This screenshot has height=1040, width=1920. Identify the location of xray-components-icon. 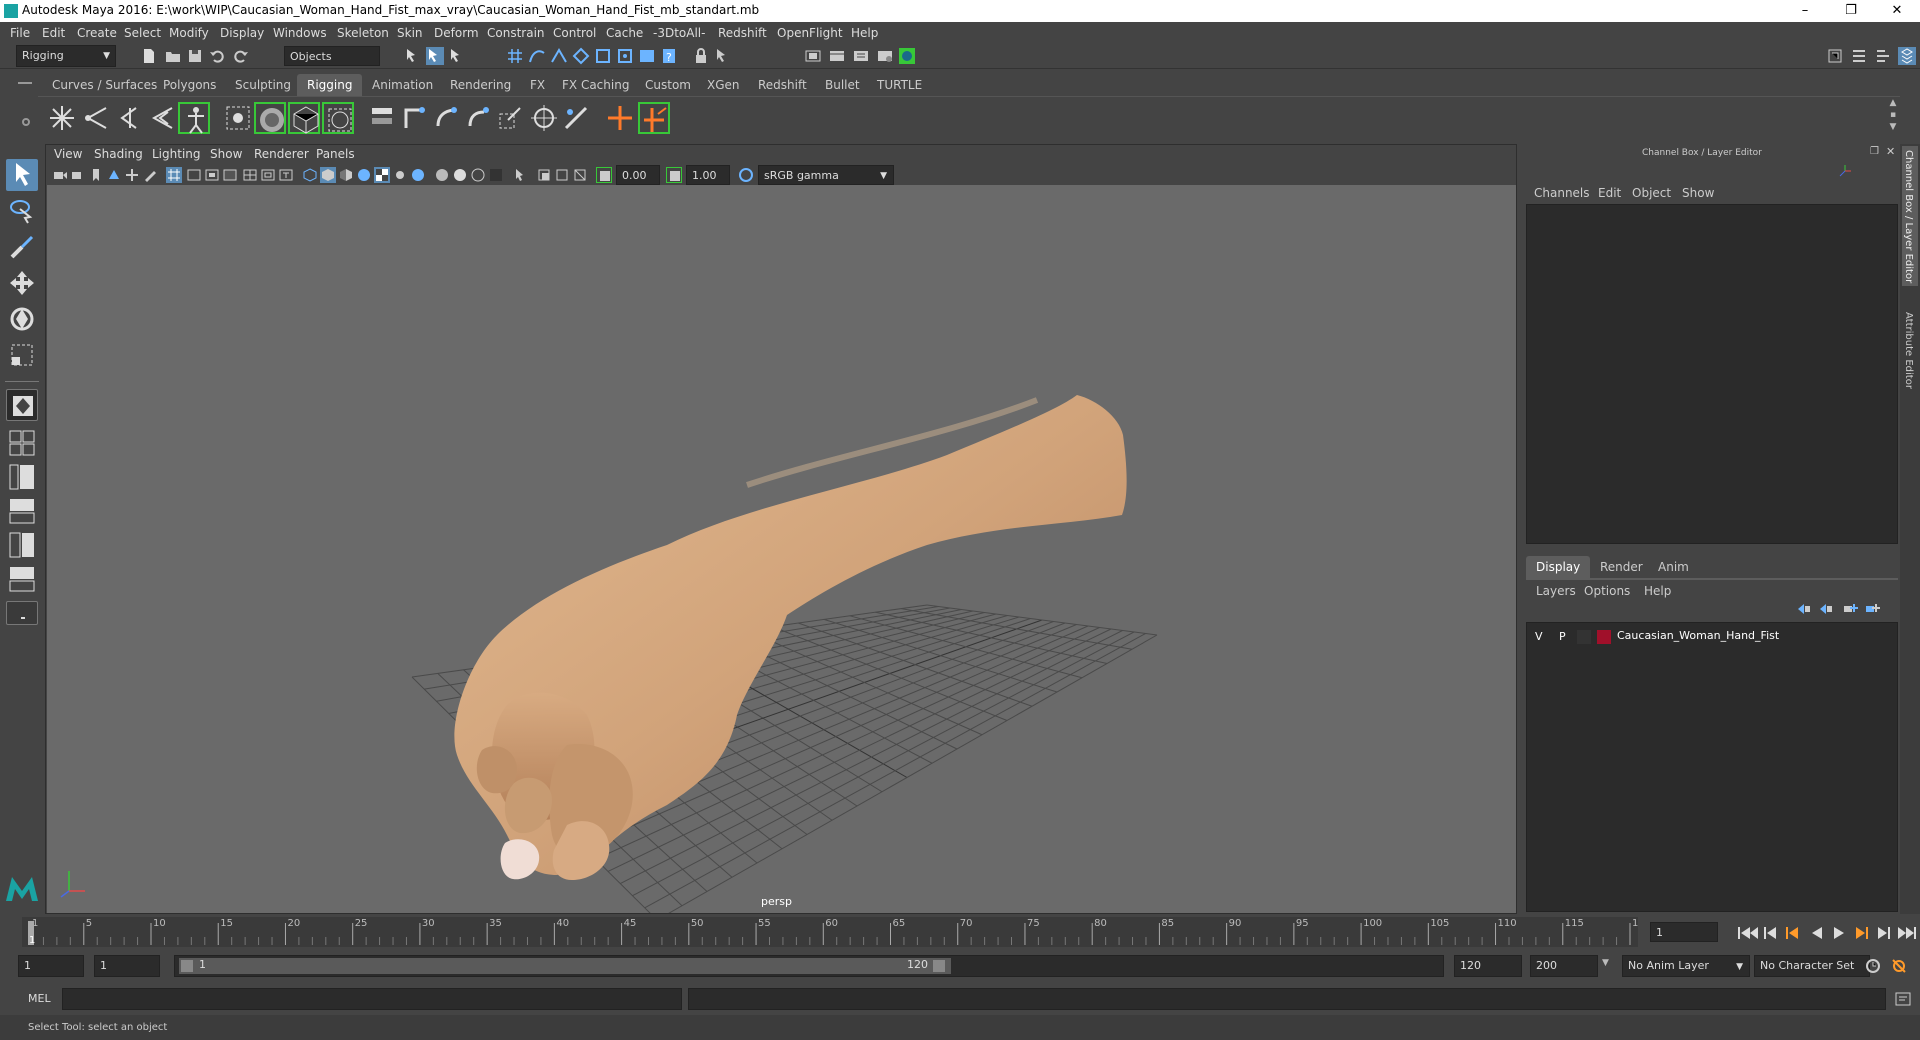
(580, 175).